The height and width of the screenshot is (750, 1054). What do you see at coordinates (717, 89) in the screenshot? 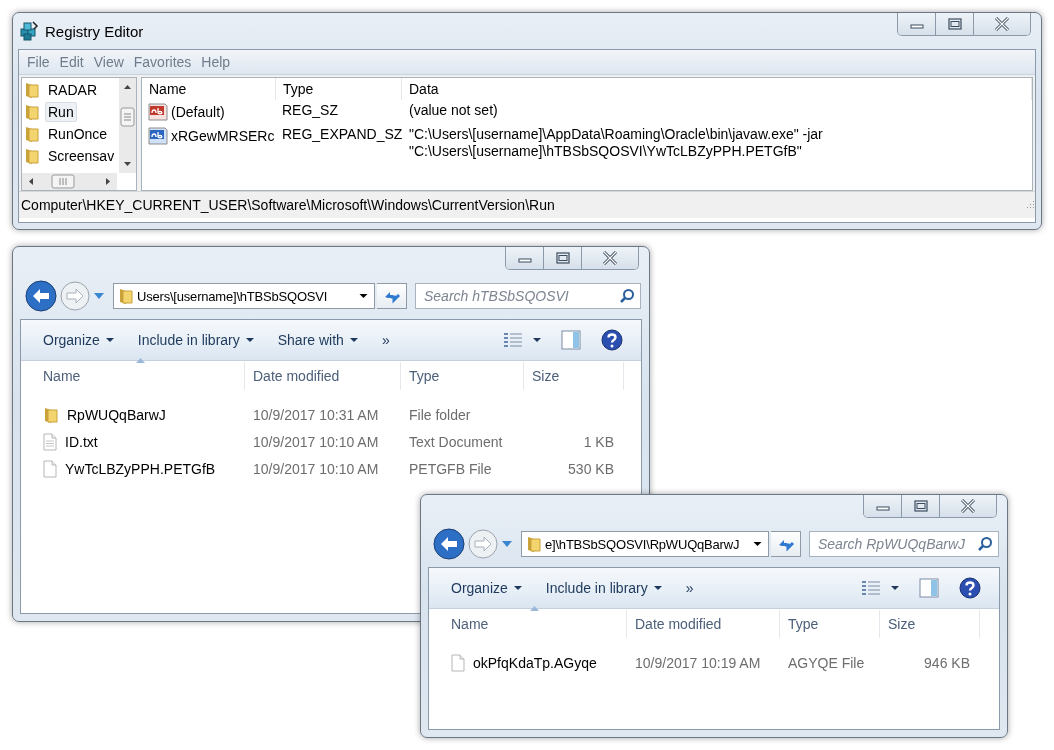
I see `column-header: Data` at bounding box center [717, 89].